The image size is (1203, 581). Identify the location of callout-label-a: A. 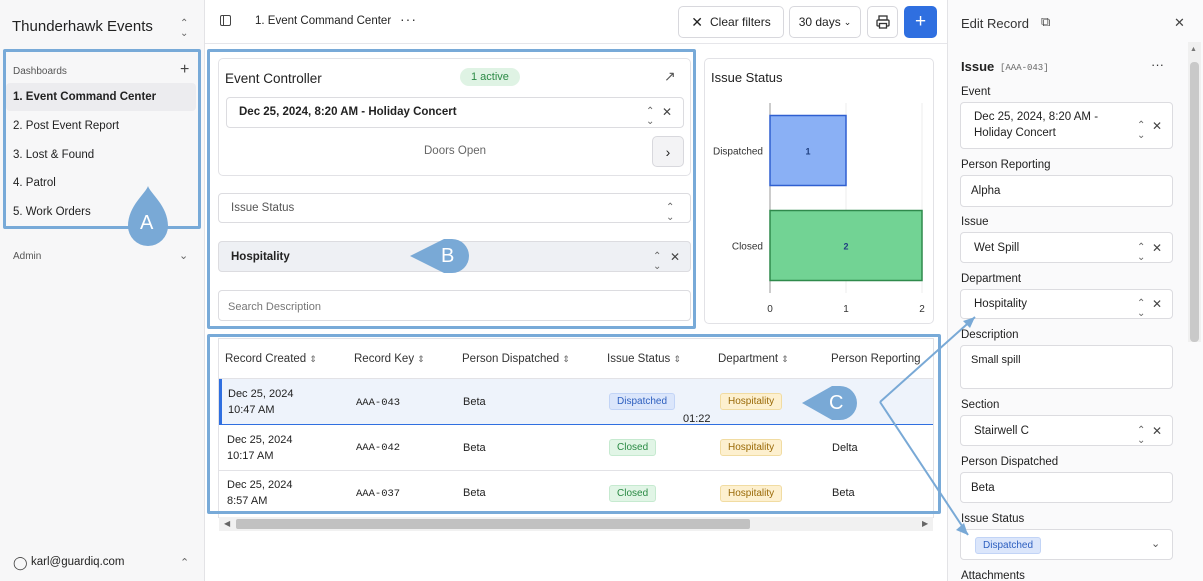
(147, 223).